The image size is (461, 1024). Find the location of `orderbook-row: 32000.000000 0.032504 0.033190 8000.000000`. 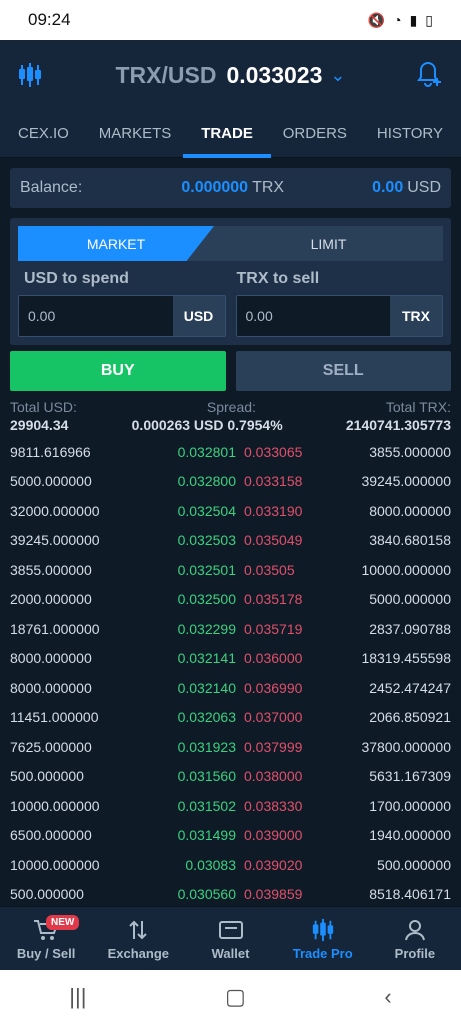

orderbook-row: 32000.000000 0.032504 0.033190 8000.000000 is located at coordinates (230, 511).